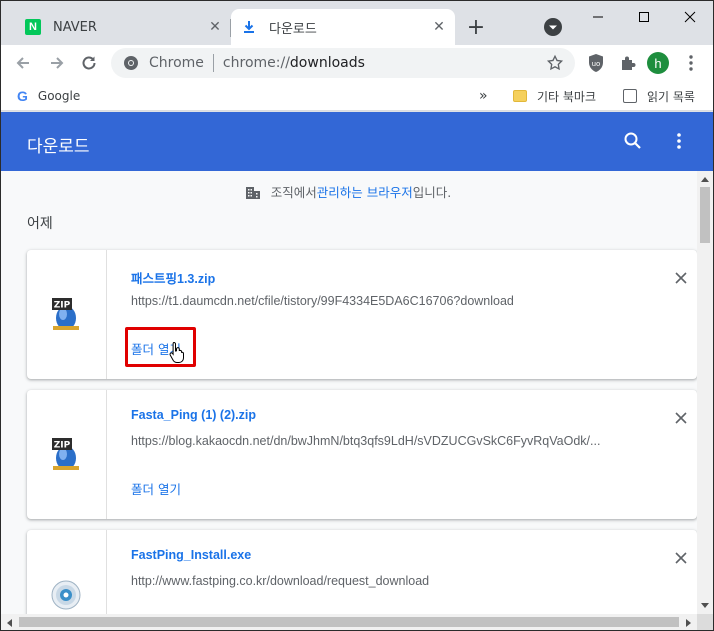 This screenshot has width=714, height=631. Describe the element at coordinates (59, 96) in the screenshot. I see `bookmark-label: Google` at that location.